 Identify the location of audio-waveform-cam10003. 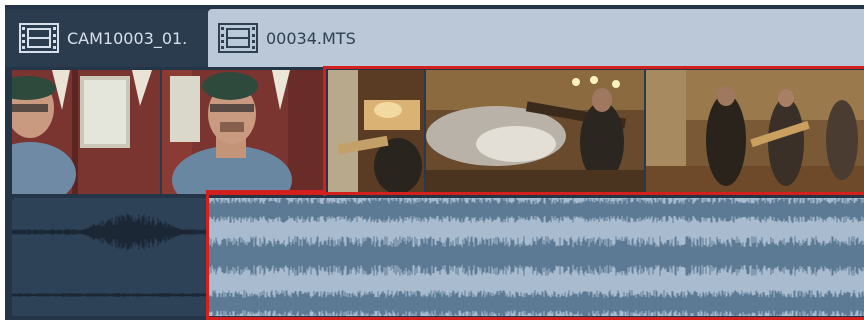
(110, 257).